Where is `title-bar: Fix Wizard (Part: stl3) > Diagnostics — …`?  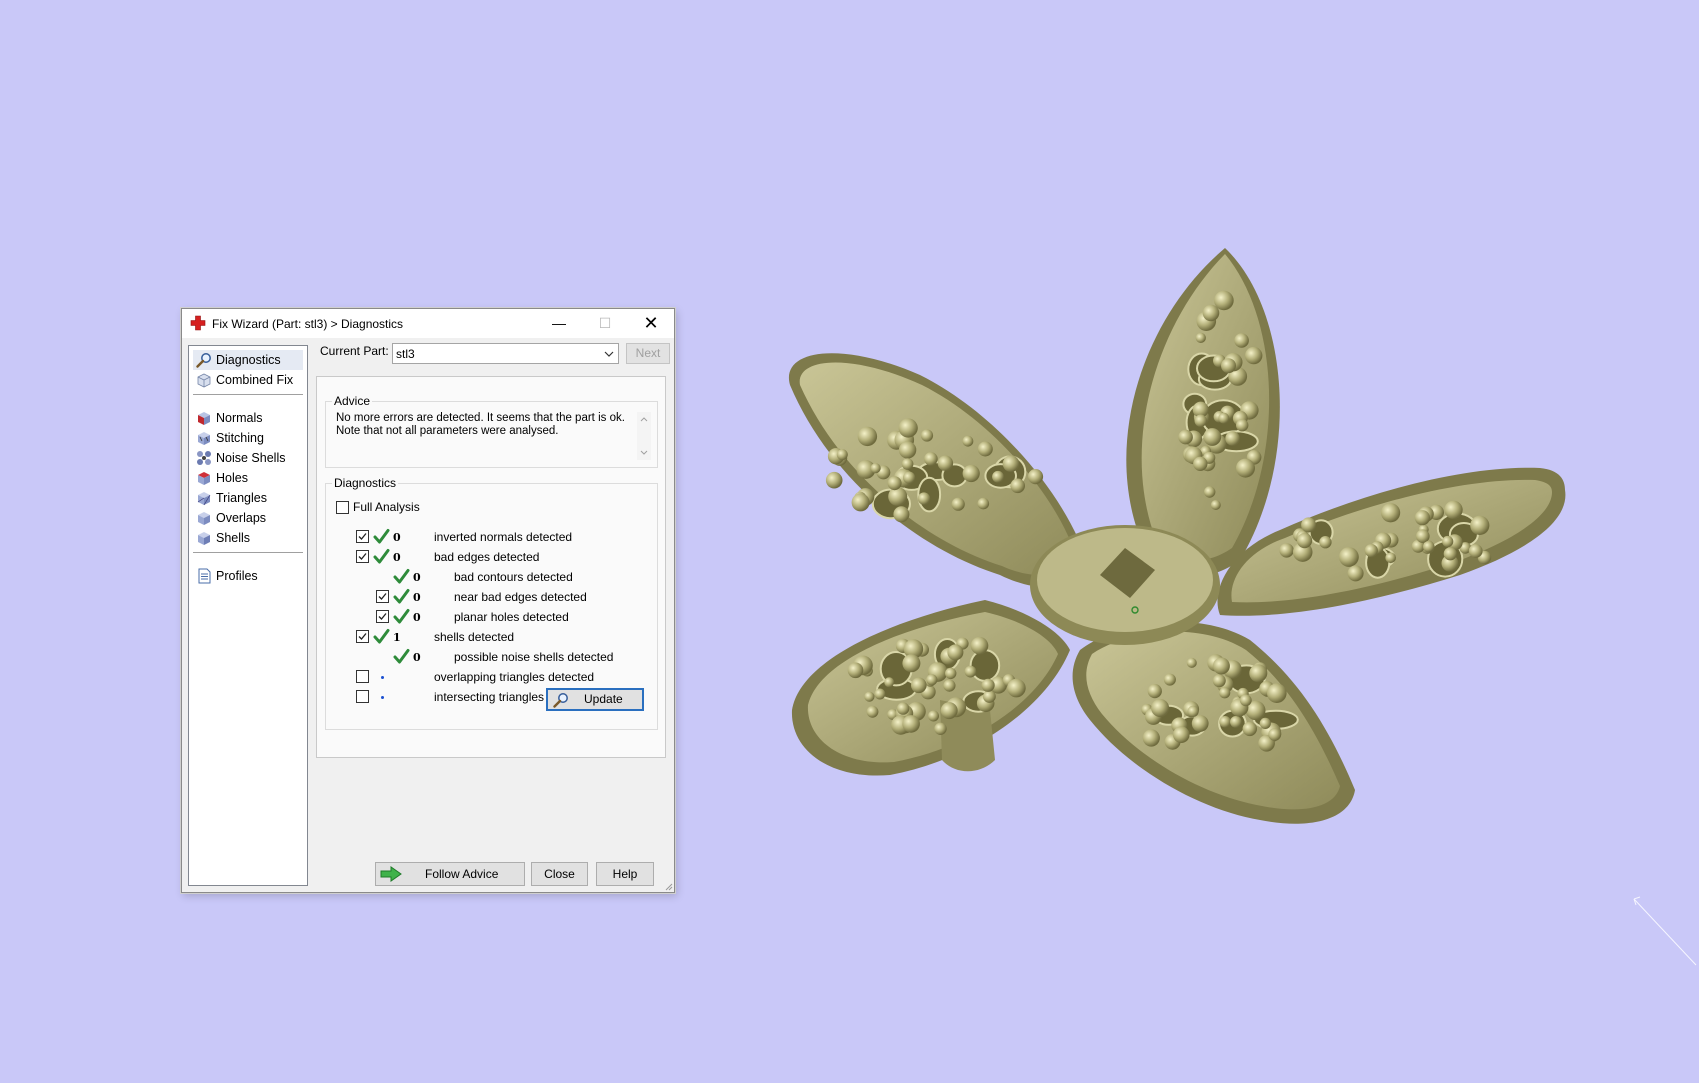 title-bar: Fix Wizard (Part: stl3) > Diagnostics — … is located at coordinates (428, 323).